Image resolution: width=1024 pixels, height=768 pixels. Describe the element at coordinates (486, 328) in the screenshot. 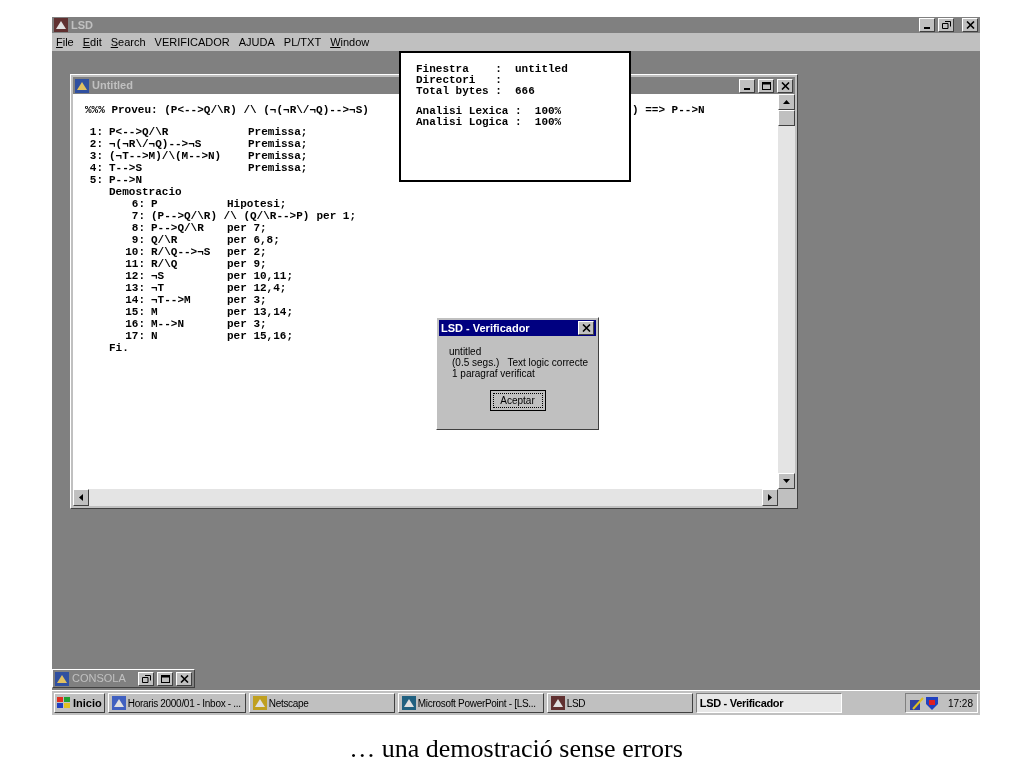

I see `dialog-title: LSD - Verificador` at that location.